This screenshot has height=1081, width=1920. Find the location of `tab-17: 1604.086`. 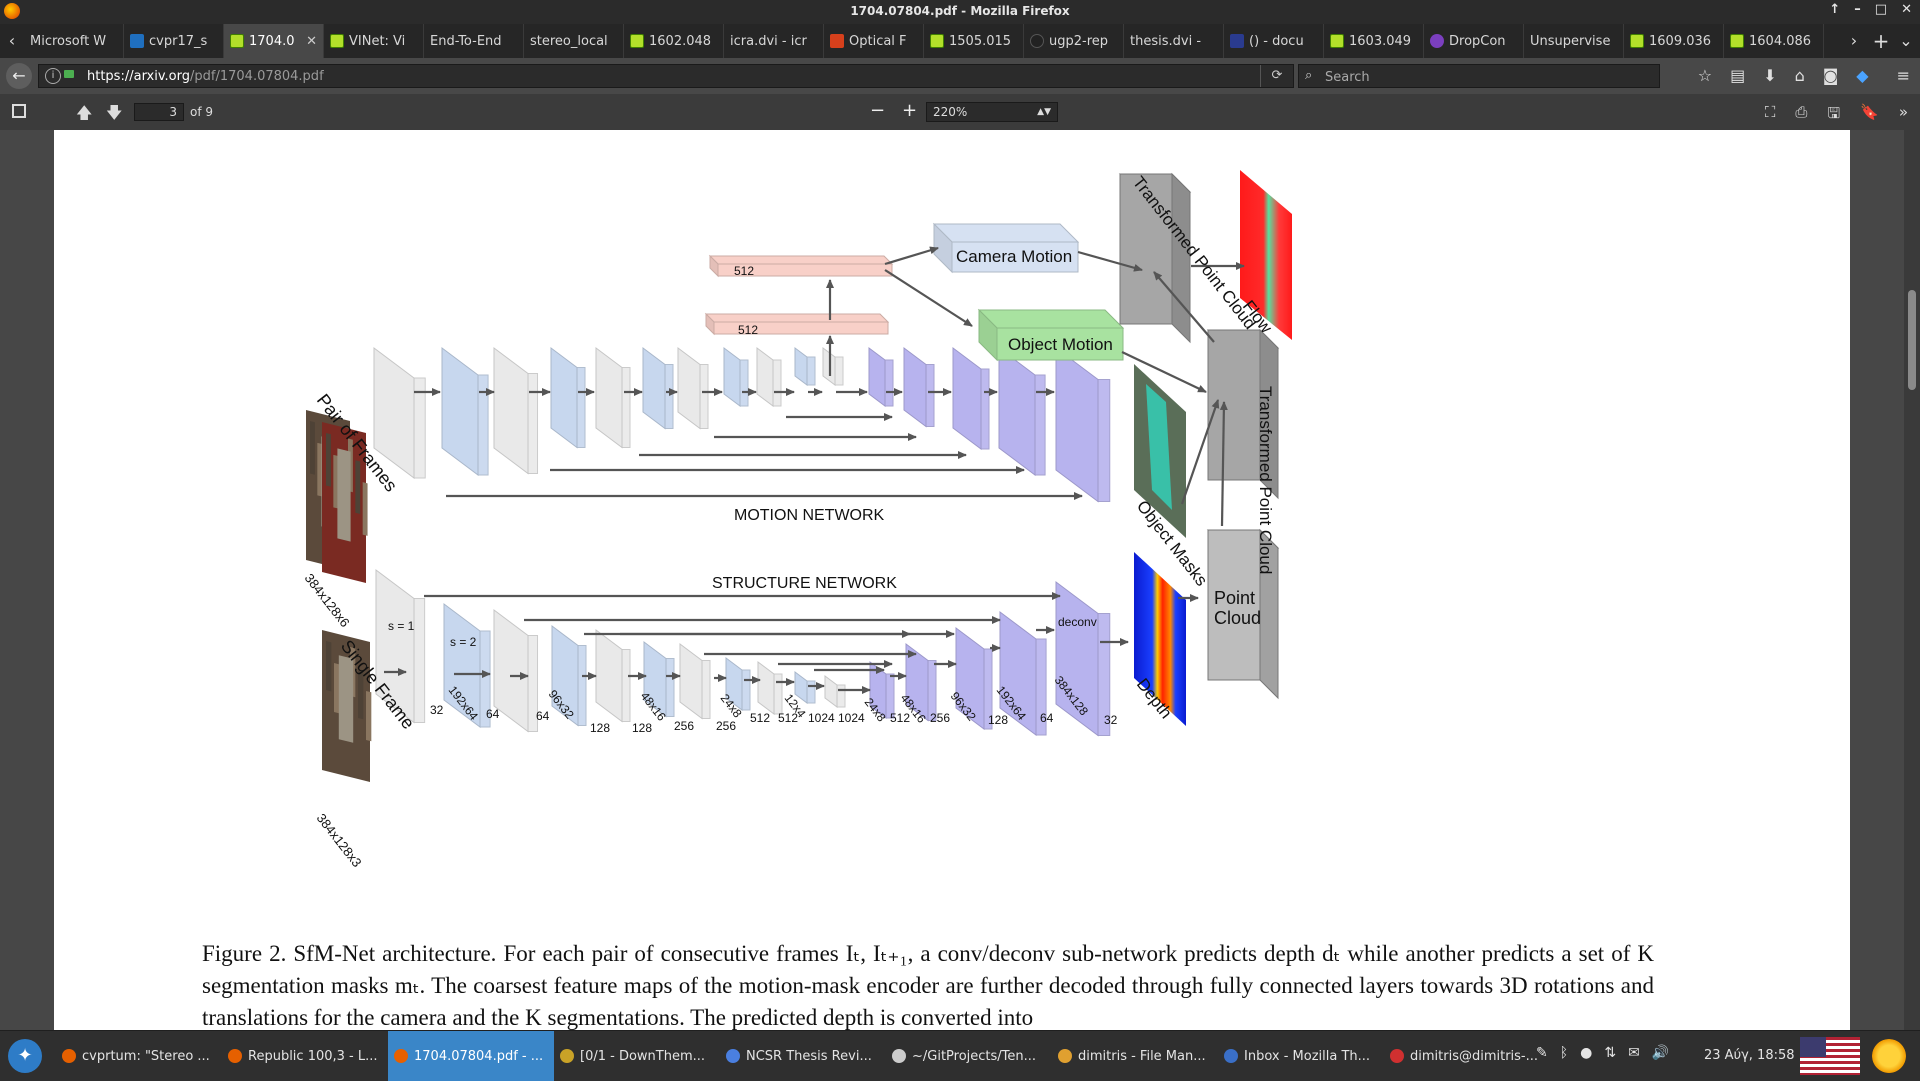

tab-17: 1604.086 is located at coordinates (1774, 41).